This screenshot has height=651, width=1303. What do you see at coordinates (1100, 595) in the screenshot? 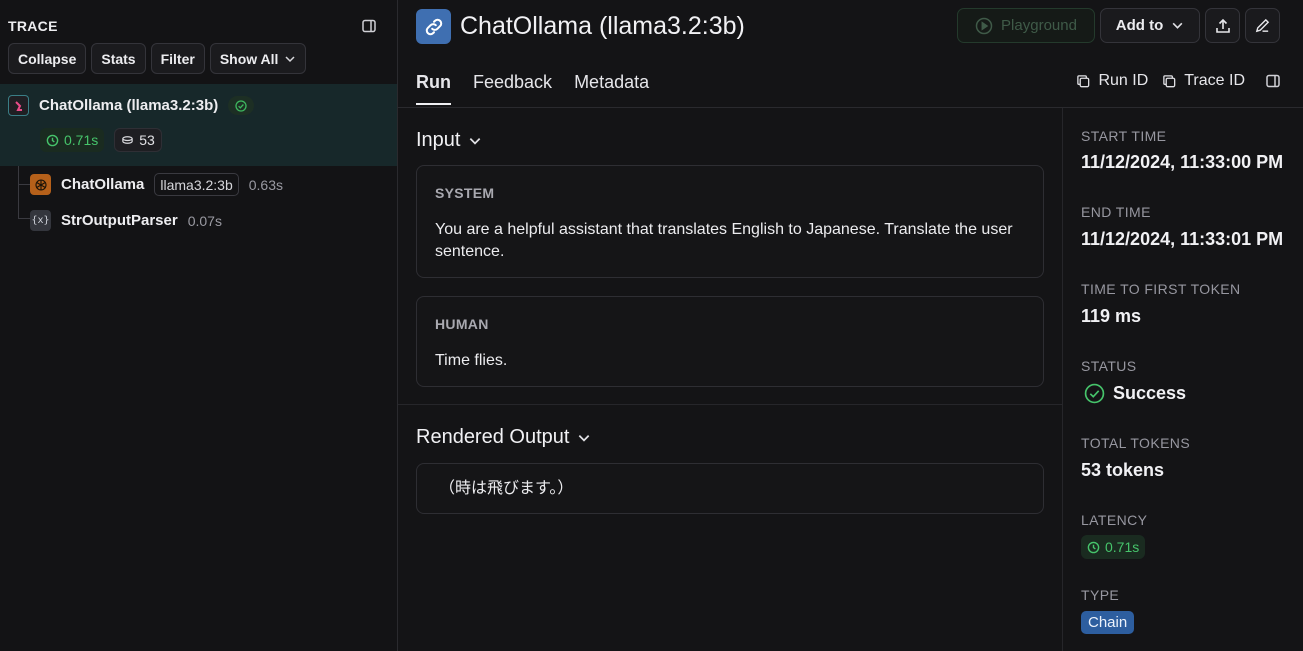
I see `type-label: TYPE` at bounding box center [1100, 595].